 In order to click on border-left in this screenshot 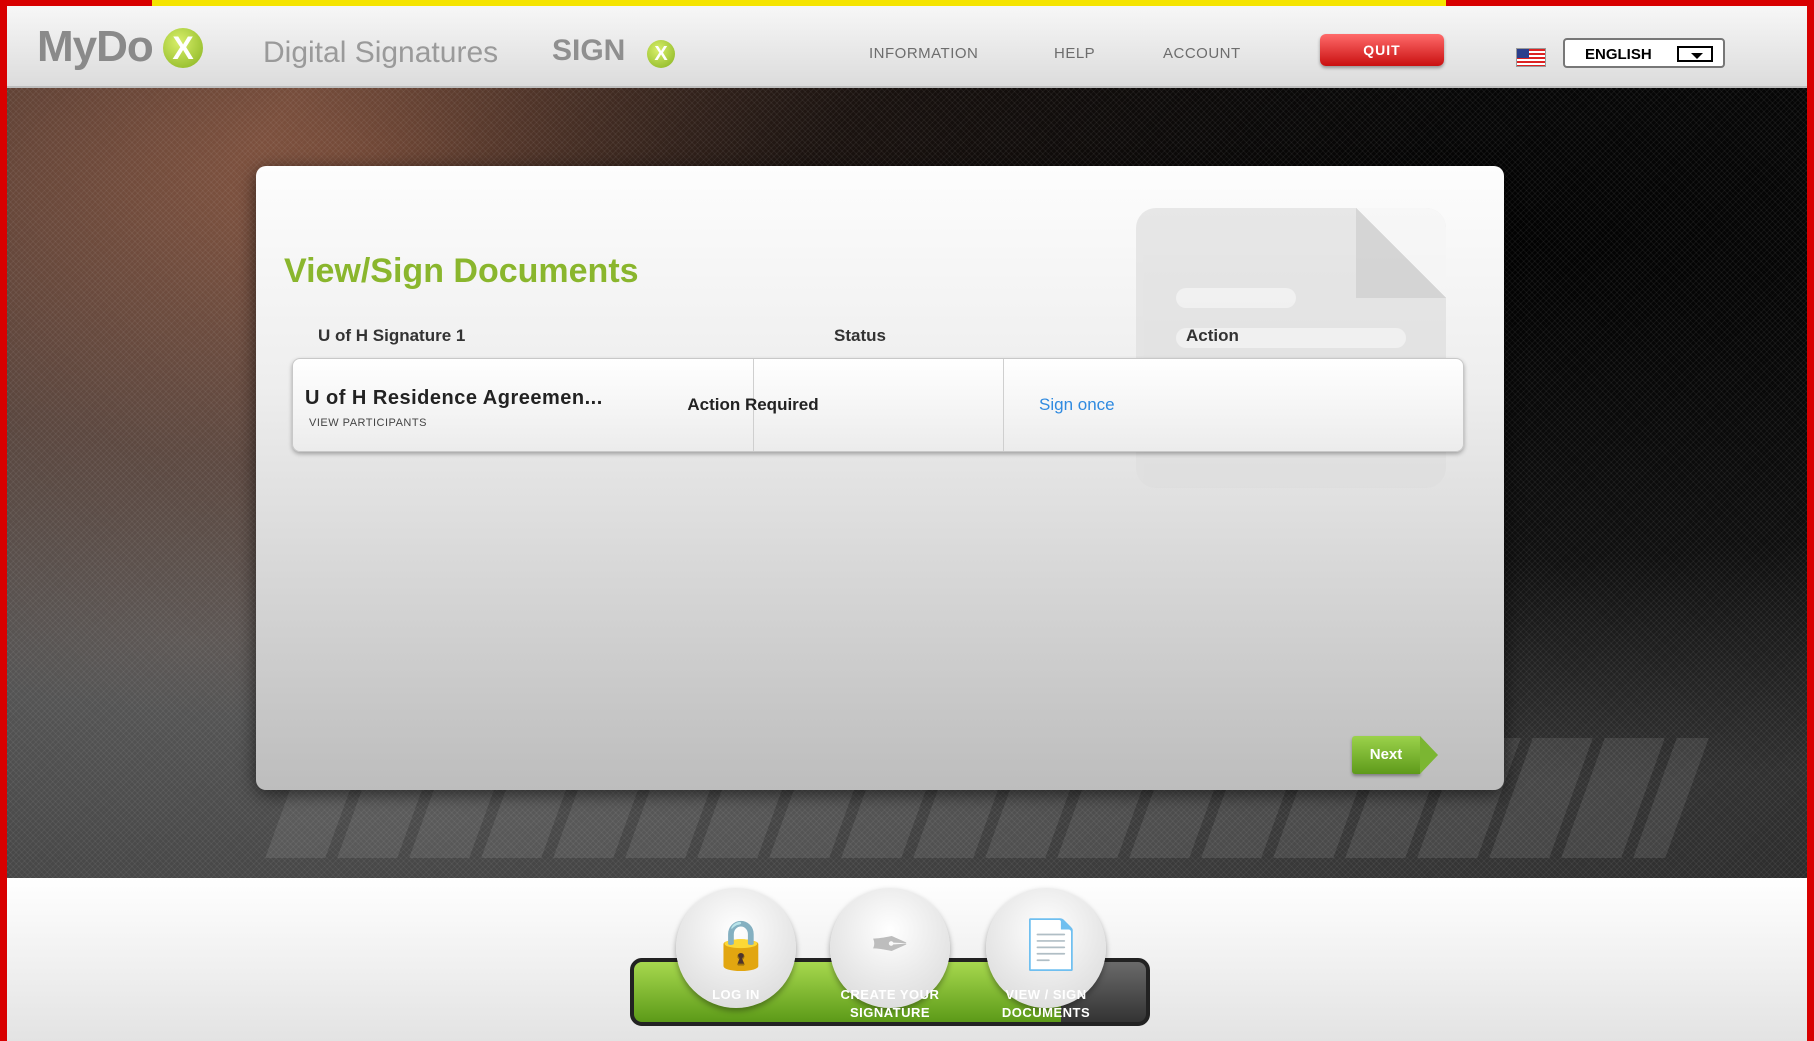, I will do `click(3, 520)`.